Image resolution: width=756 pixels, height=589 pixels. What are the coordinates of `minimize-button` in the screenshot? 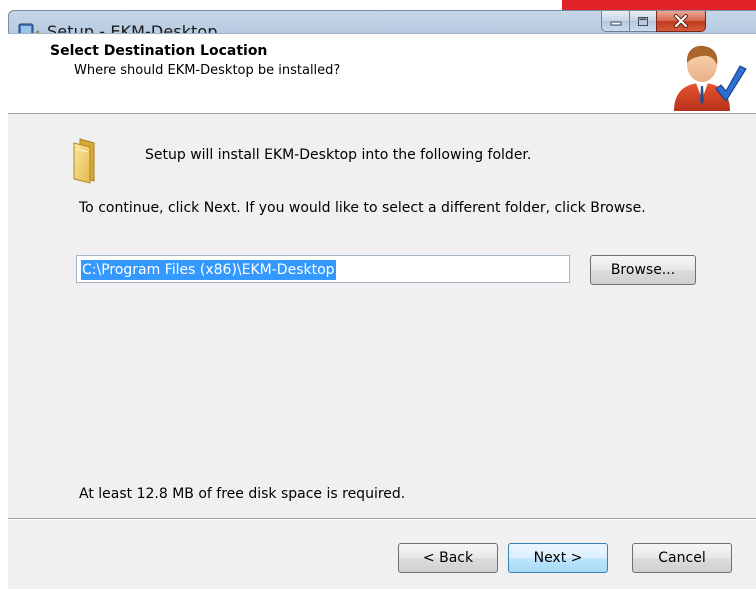 It's located at (615, 21).